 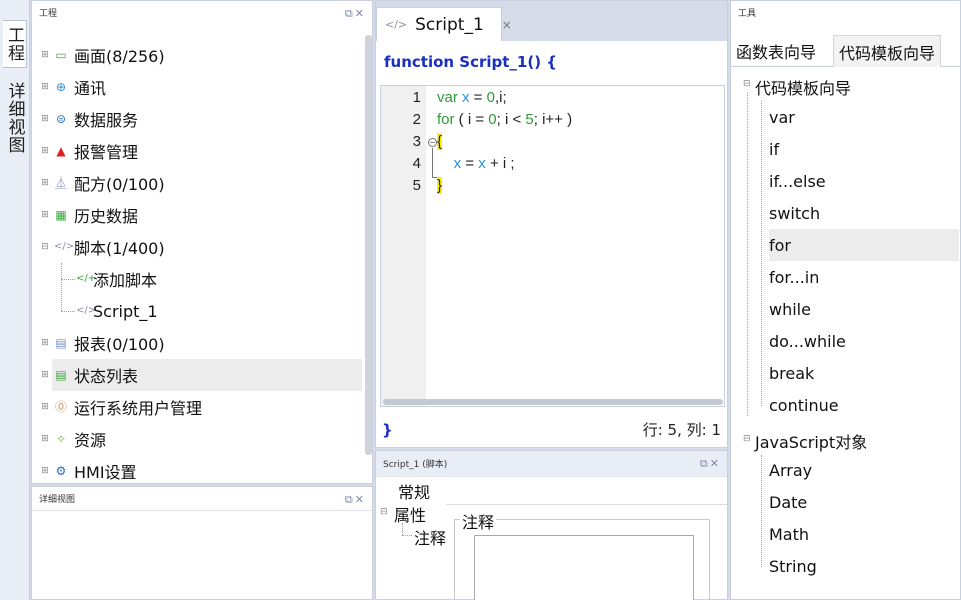 I want to click on tree-item-data-service: ⊞ ⊜ 数据服务, so click(x=197, y=119).